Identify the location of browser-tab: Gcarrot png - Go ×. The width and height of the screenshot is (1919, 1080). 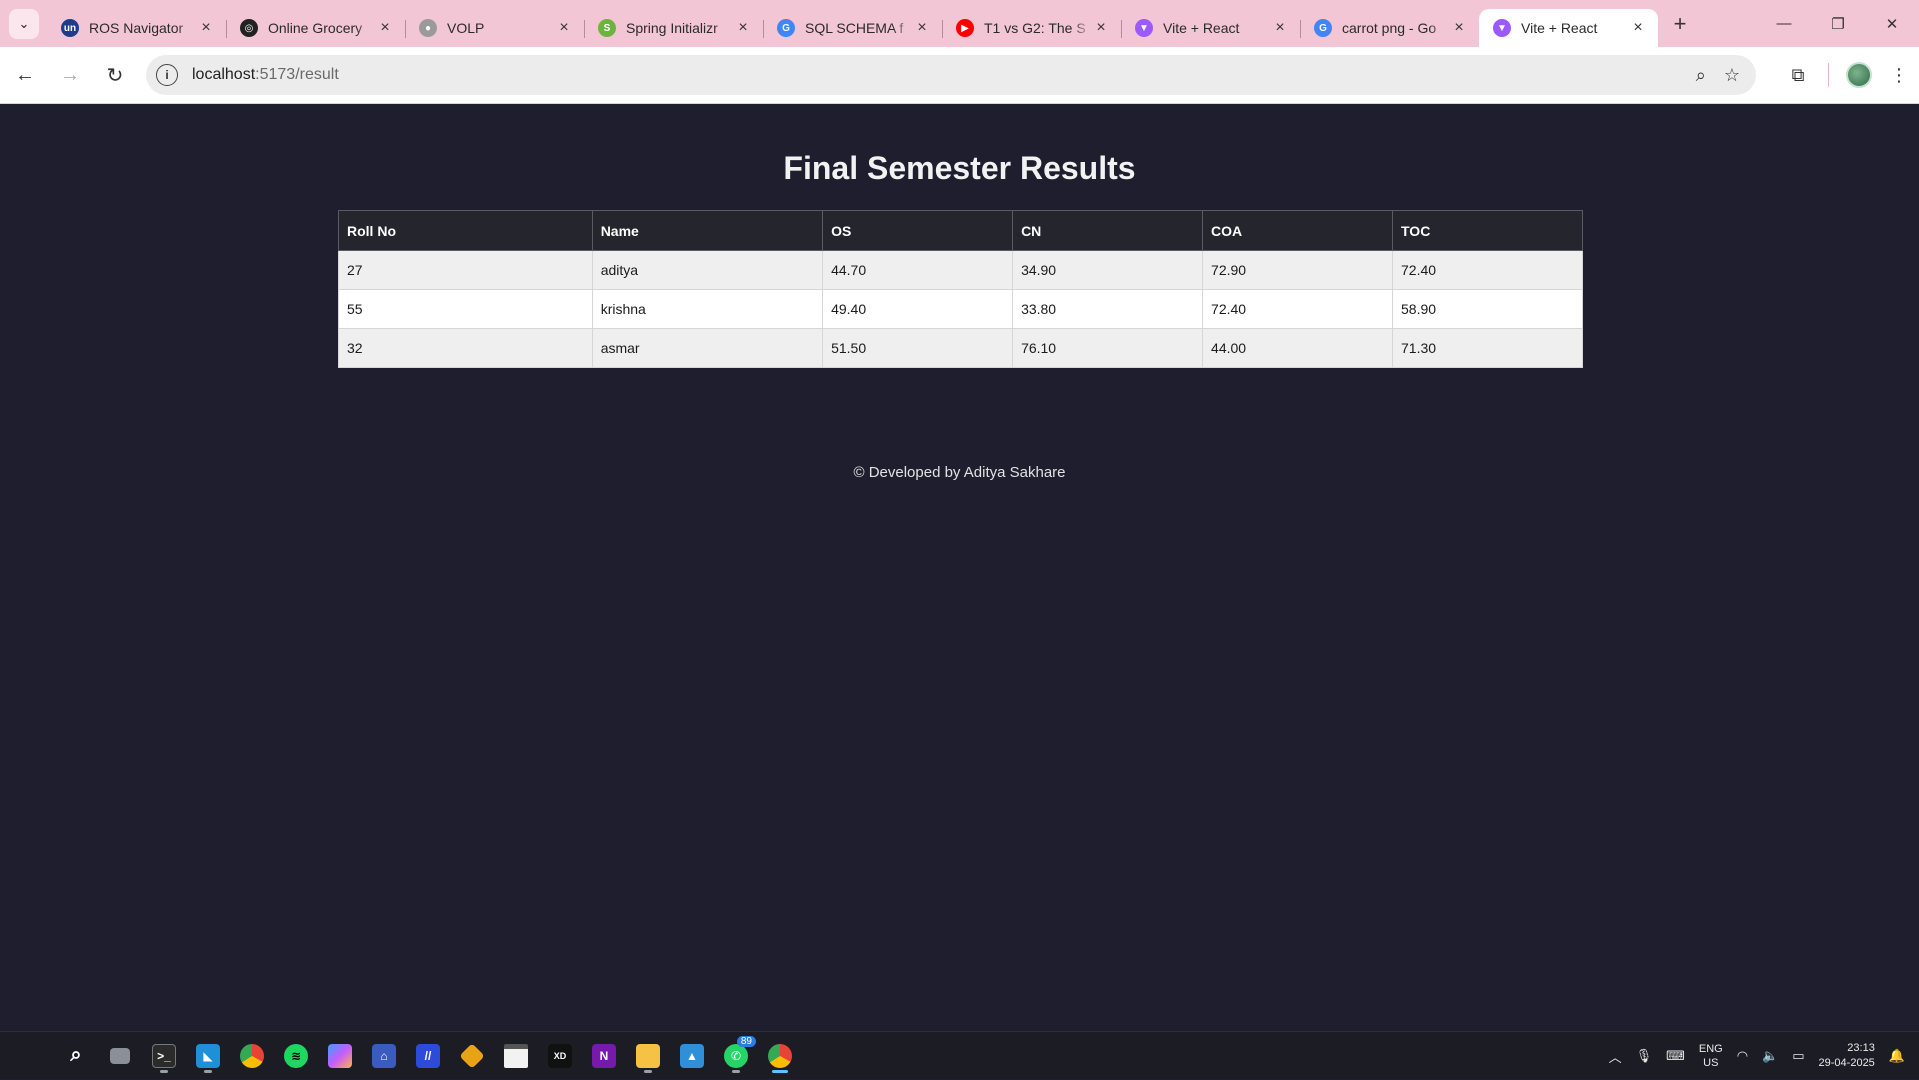
(1389, 28).